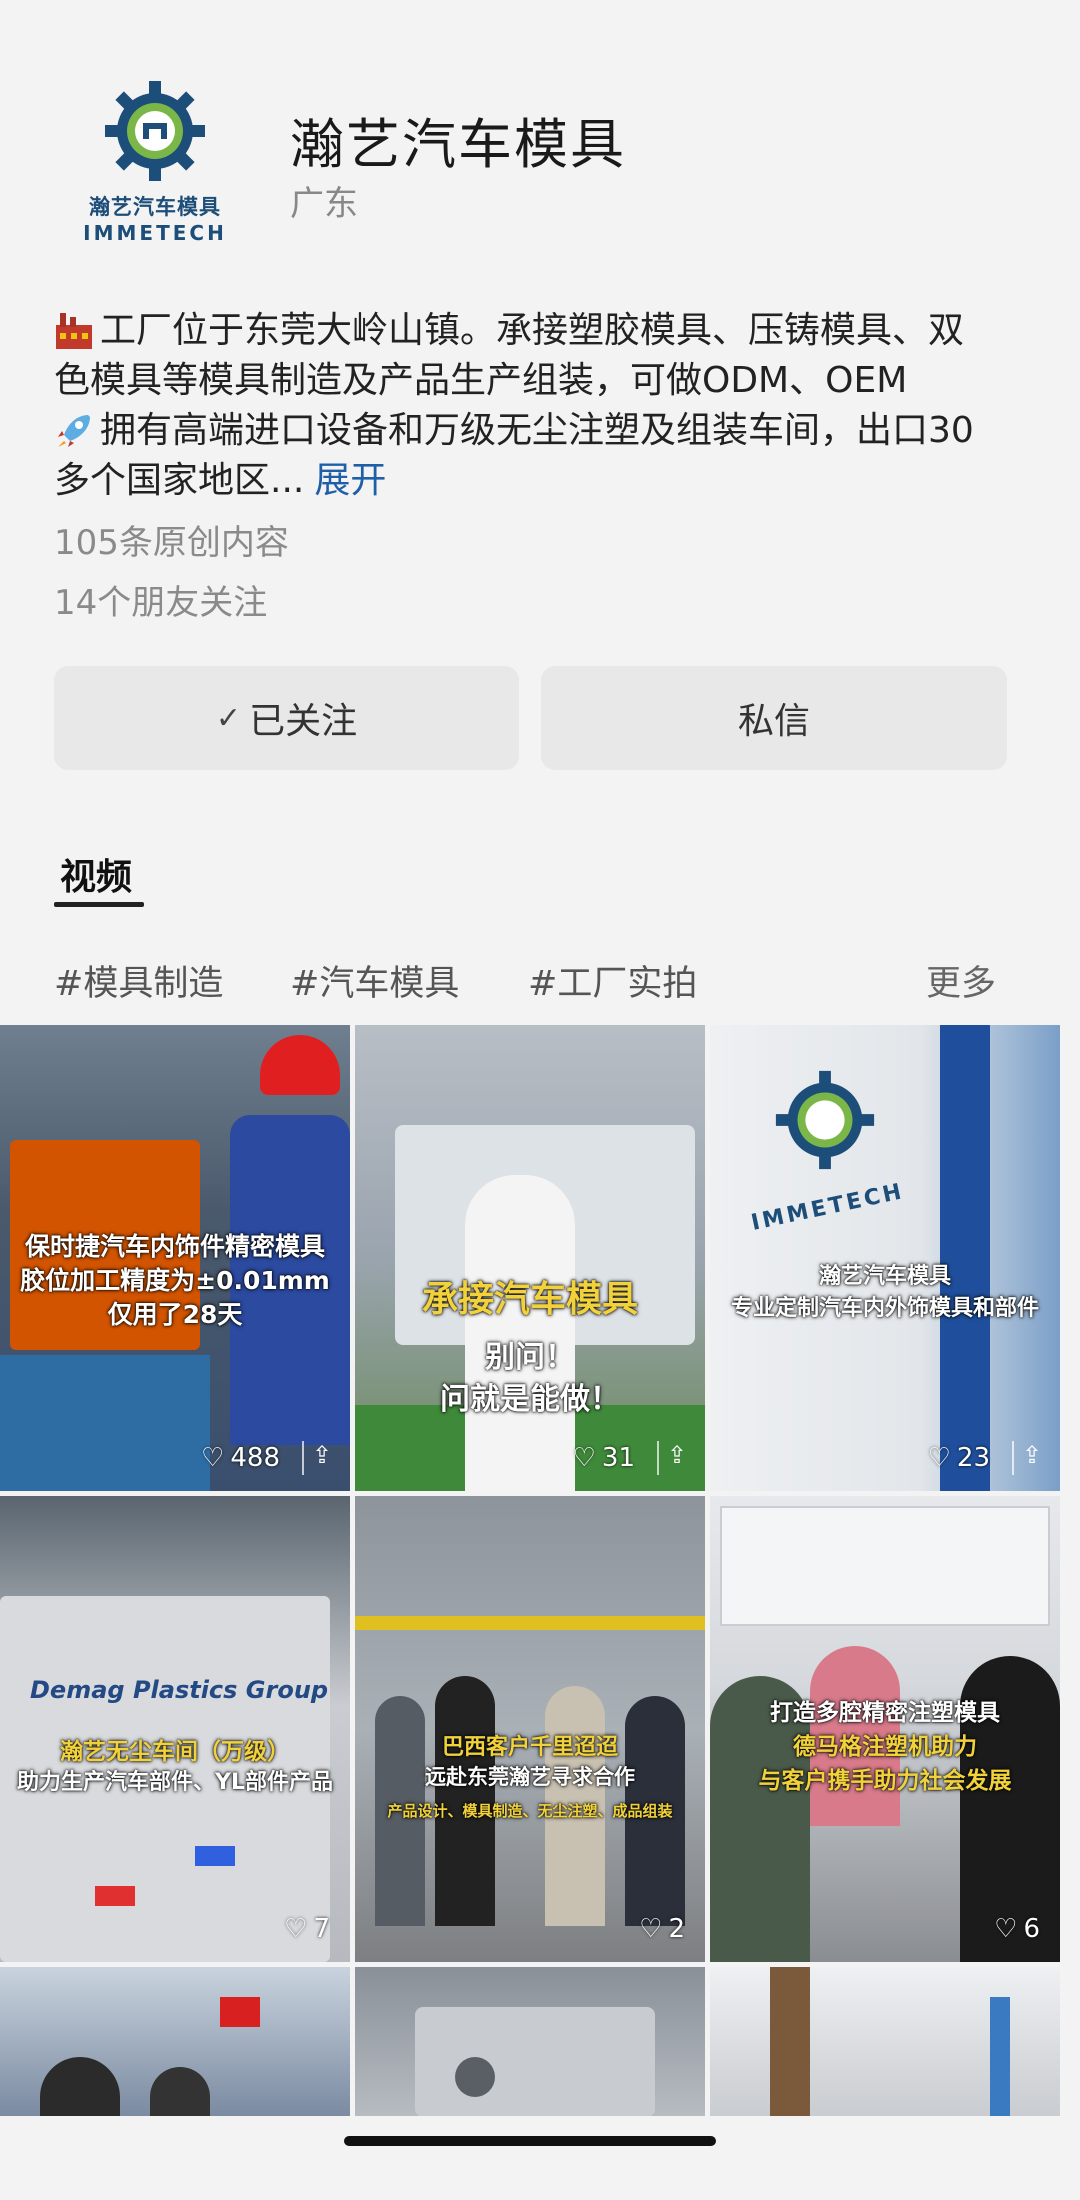 The image size is (1080, 2200). What do you see at coordinates (228, 718) in the screenshot?
I see `check-icon: ✓` at bounding box center [228, 718].